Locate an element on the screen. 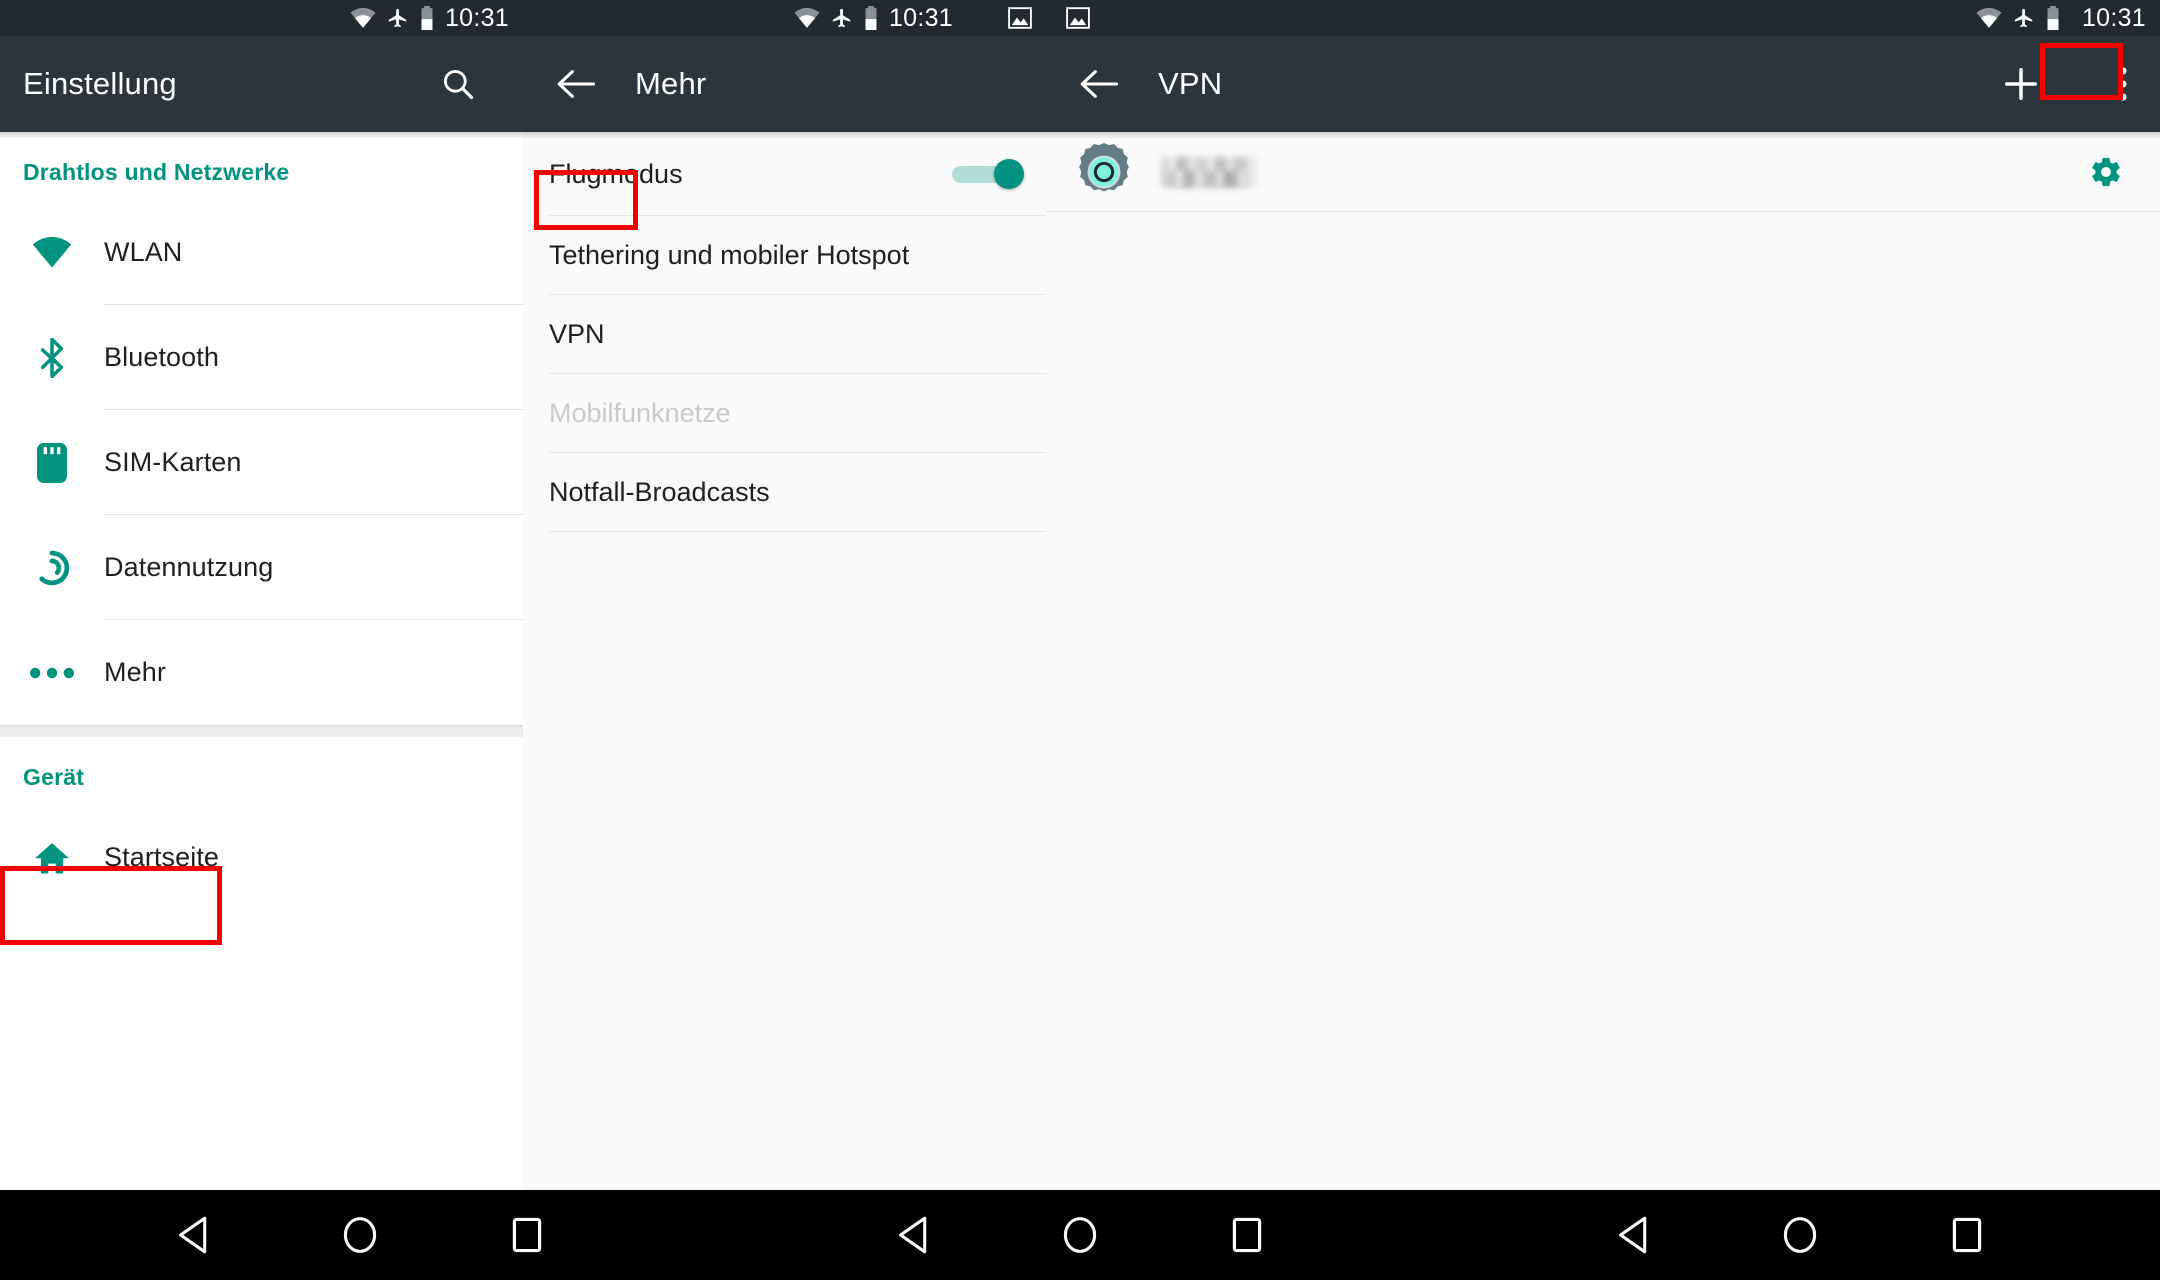 The image size is (2160, 1280). status-bar-middle: 10:31 is located at coordinates (784, 18).